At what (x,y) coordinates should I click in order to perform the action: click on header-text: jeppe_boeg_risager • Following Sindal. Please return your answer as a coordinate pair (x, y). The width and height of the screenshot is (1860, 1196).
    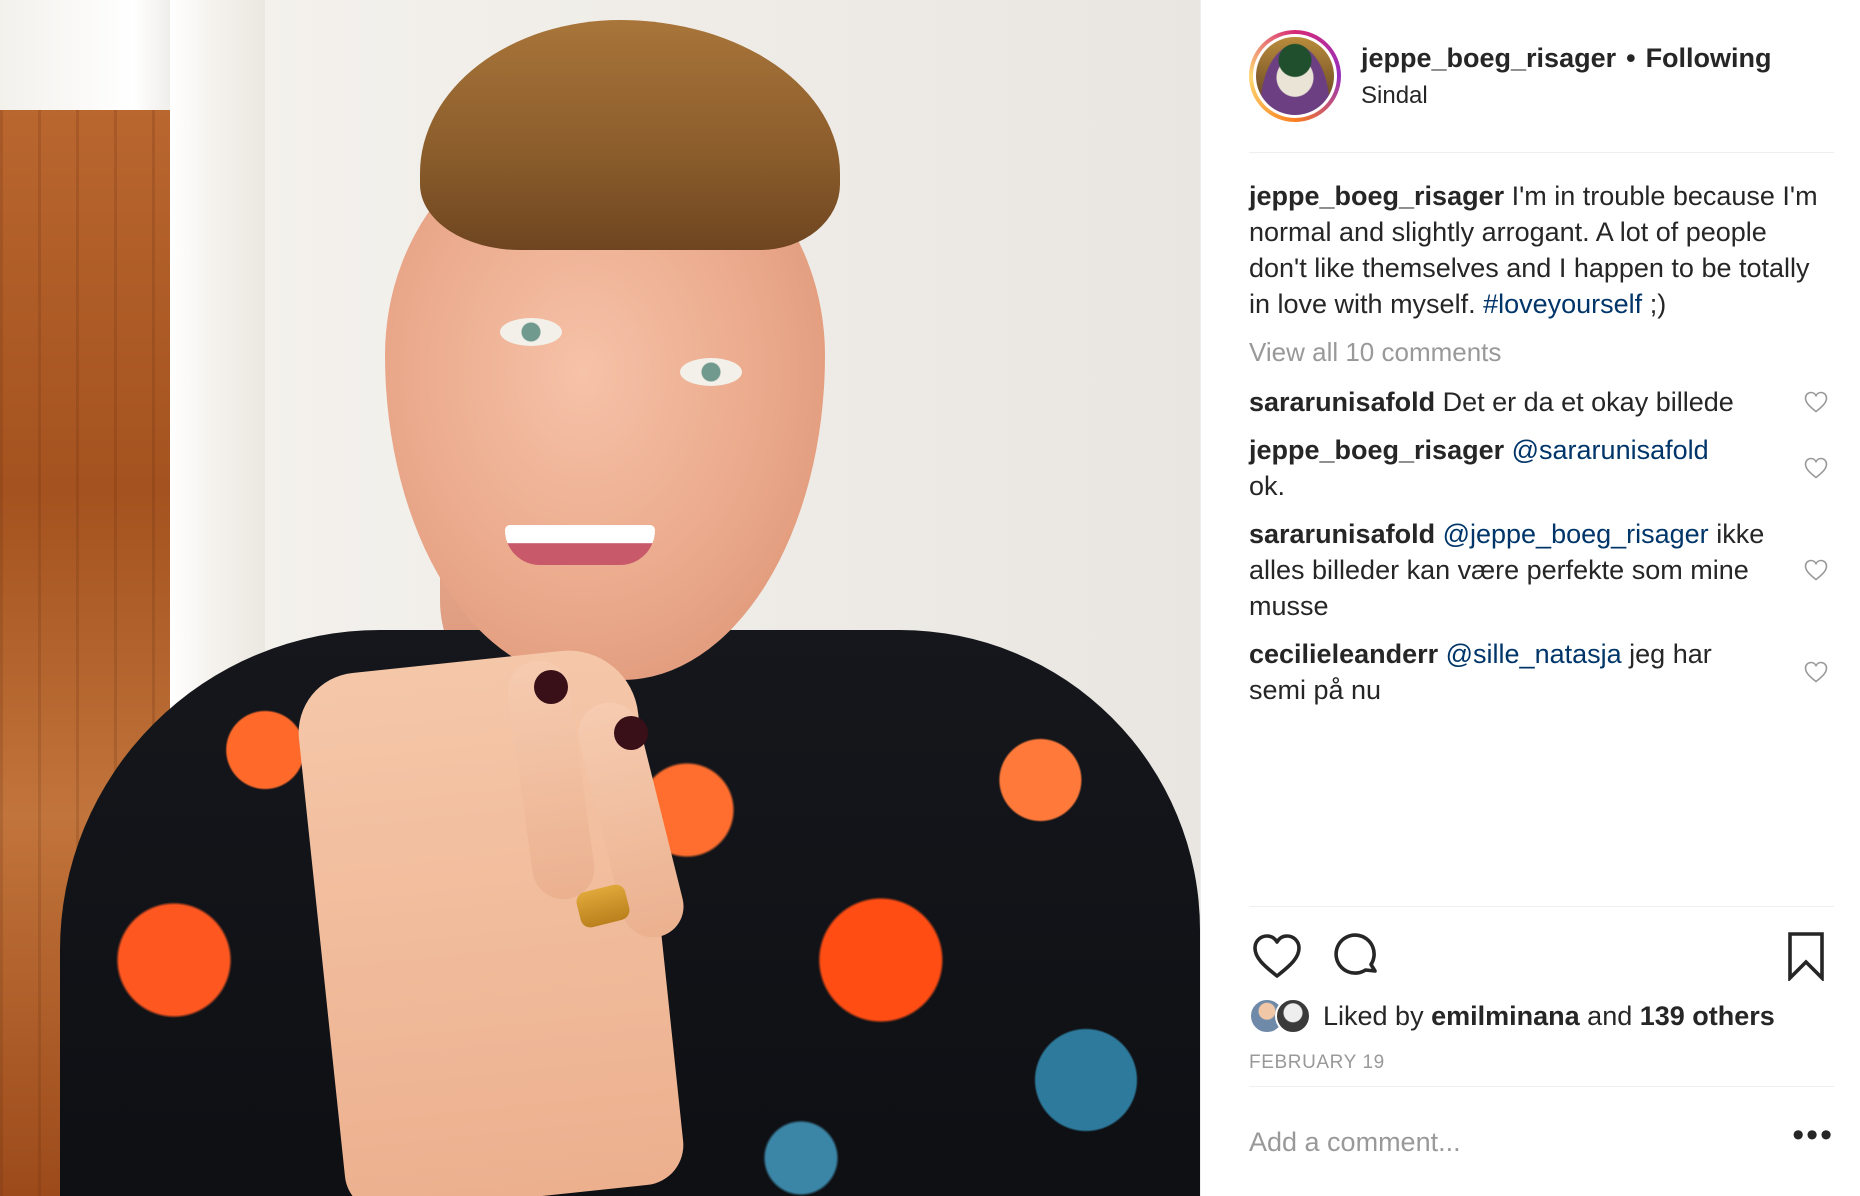
    Looking at the image, I should click on (1566, 76).